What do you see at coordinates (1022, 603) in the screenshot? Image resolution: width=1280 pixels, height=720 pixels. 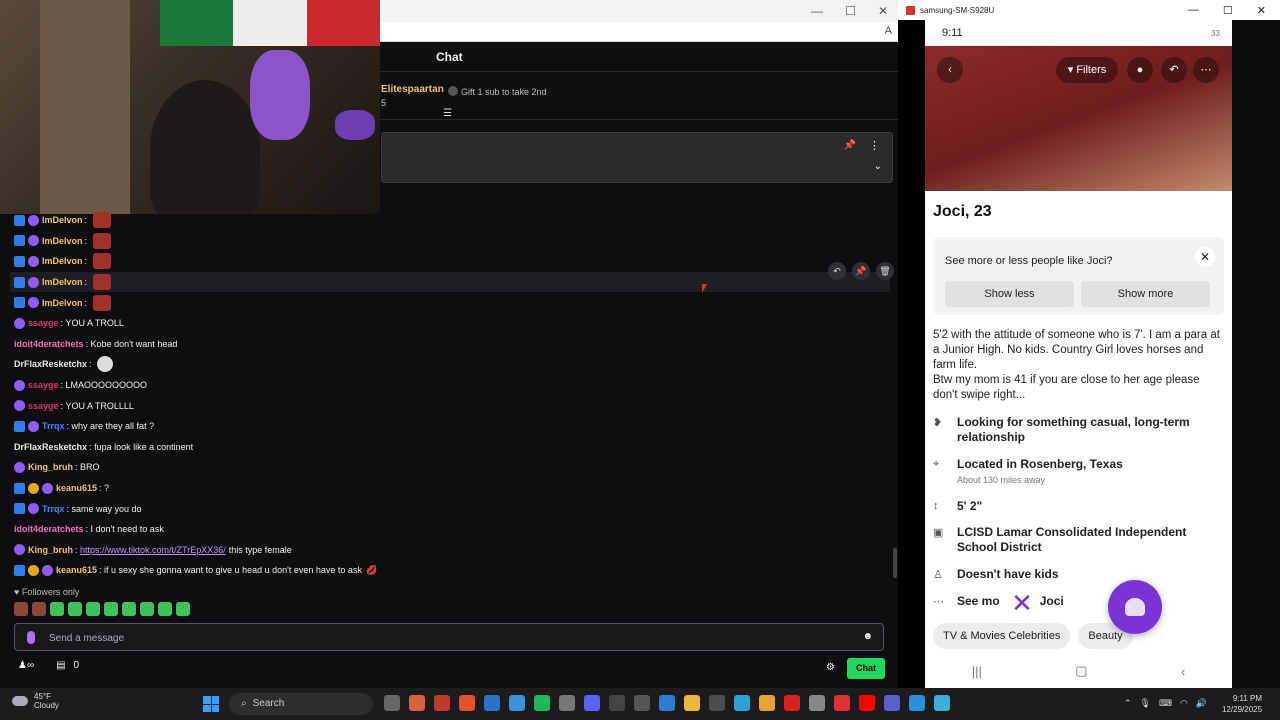 I see `pass-icon: ✕` at bounding box center [1022, 603].